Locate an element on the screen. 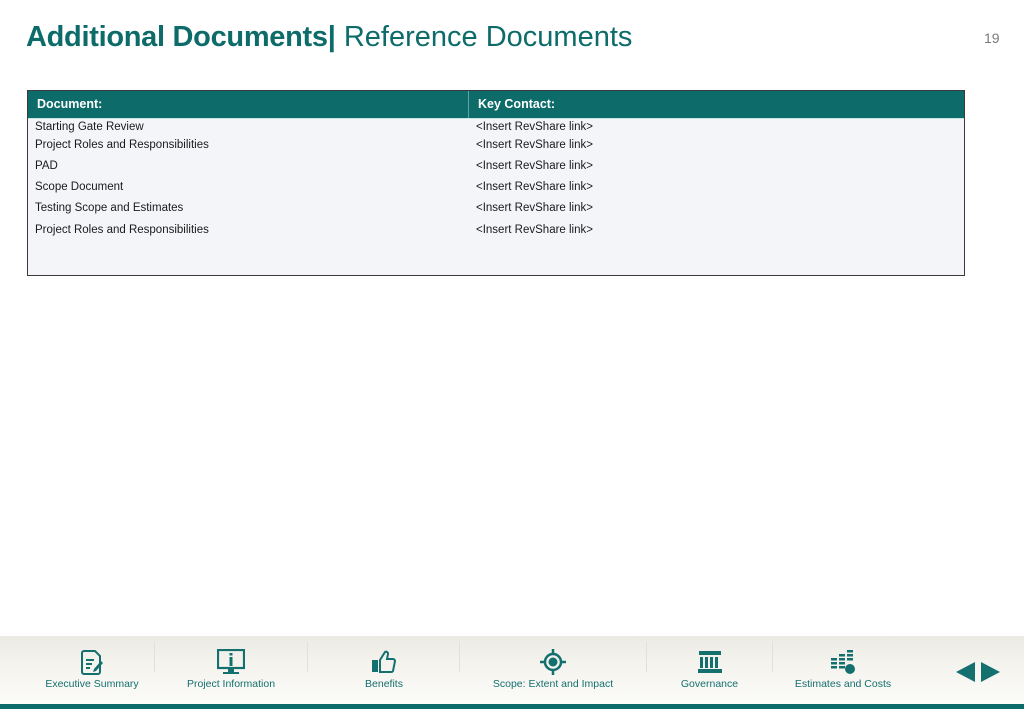 The image size is (1024, 709). document-cell: PAD is located at coordinates (46, 166).